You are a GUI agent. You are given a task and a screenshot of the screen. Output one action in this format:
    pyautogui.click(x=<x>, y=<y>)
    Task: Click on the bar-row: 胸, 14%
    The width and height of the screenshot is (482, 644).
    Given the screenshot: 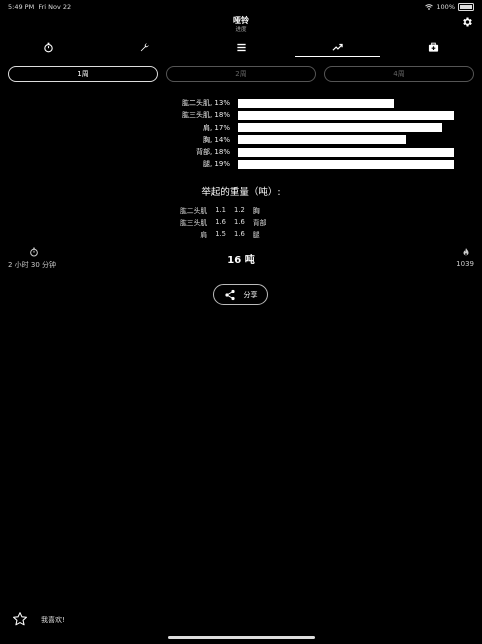 What is the action you would take?
    pyautogui.click(x=295, y=140)
    